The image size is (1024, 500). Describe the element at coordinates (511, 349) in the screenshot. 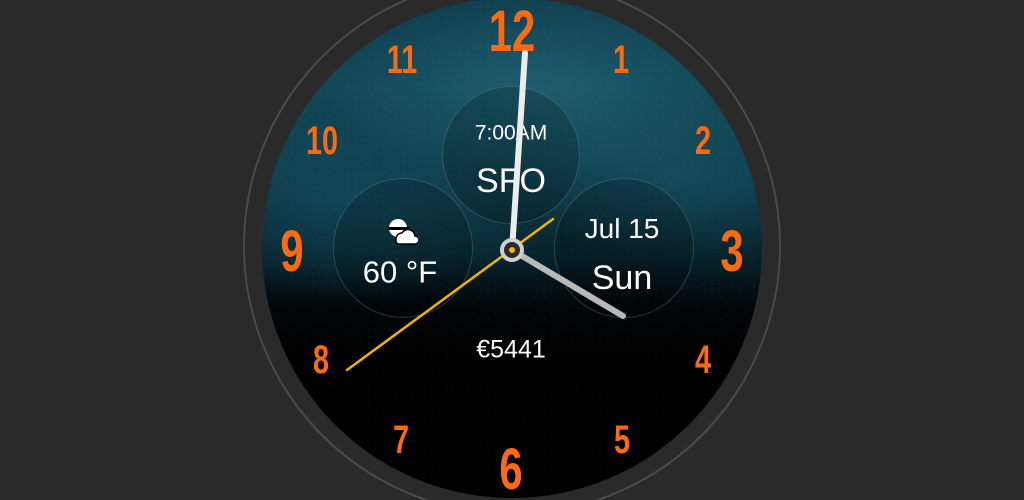

I see `bottom-complication-value: €5441` at that location.